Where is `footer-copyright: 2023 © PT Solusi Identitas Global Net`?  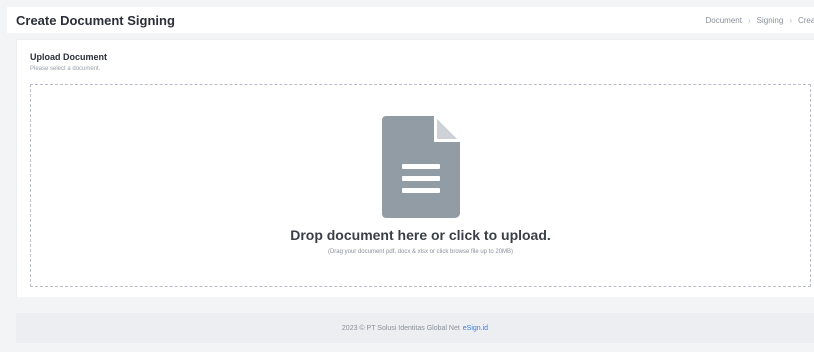
footer-copyright: 2023 © PT Solusi Identitas Global Net is located at coordinates (400, 328).